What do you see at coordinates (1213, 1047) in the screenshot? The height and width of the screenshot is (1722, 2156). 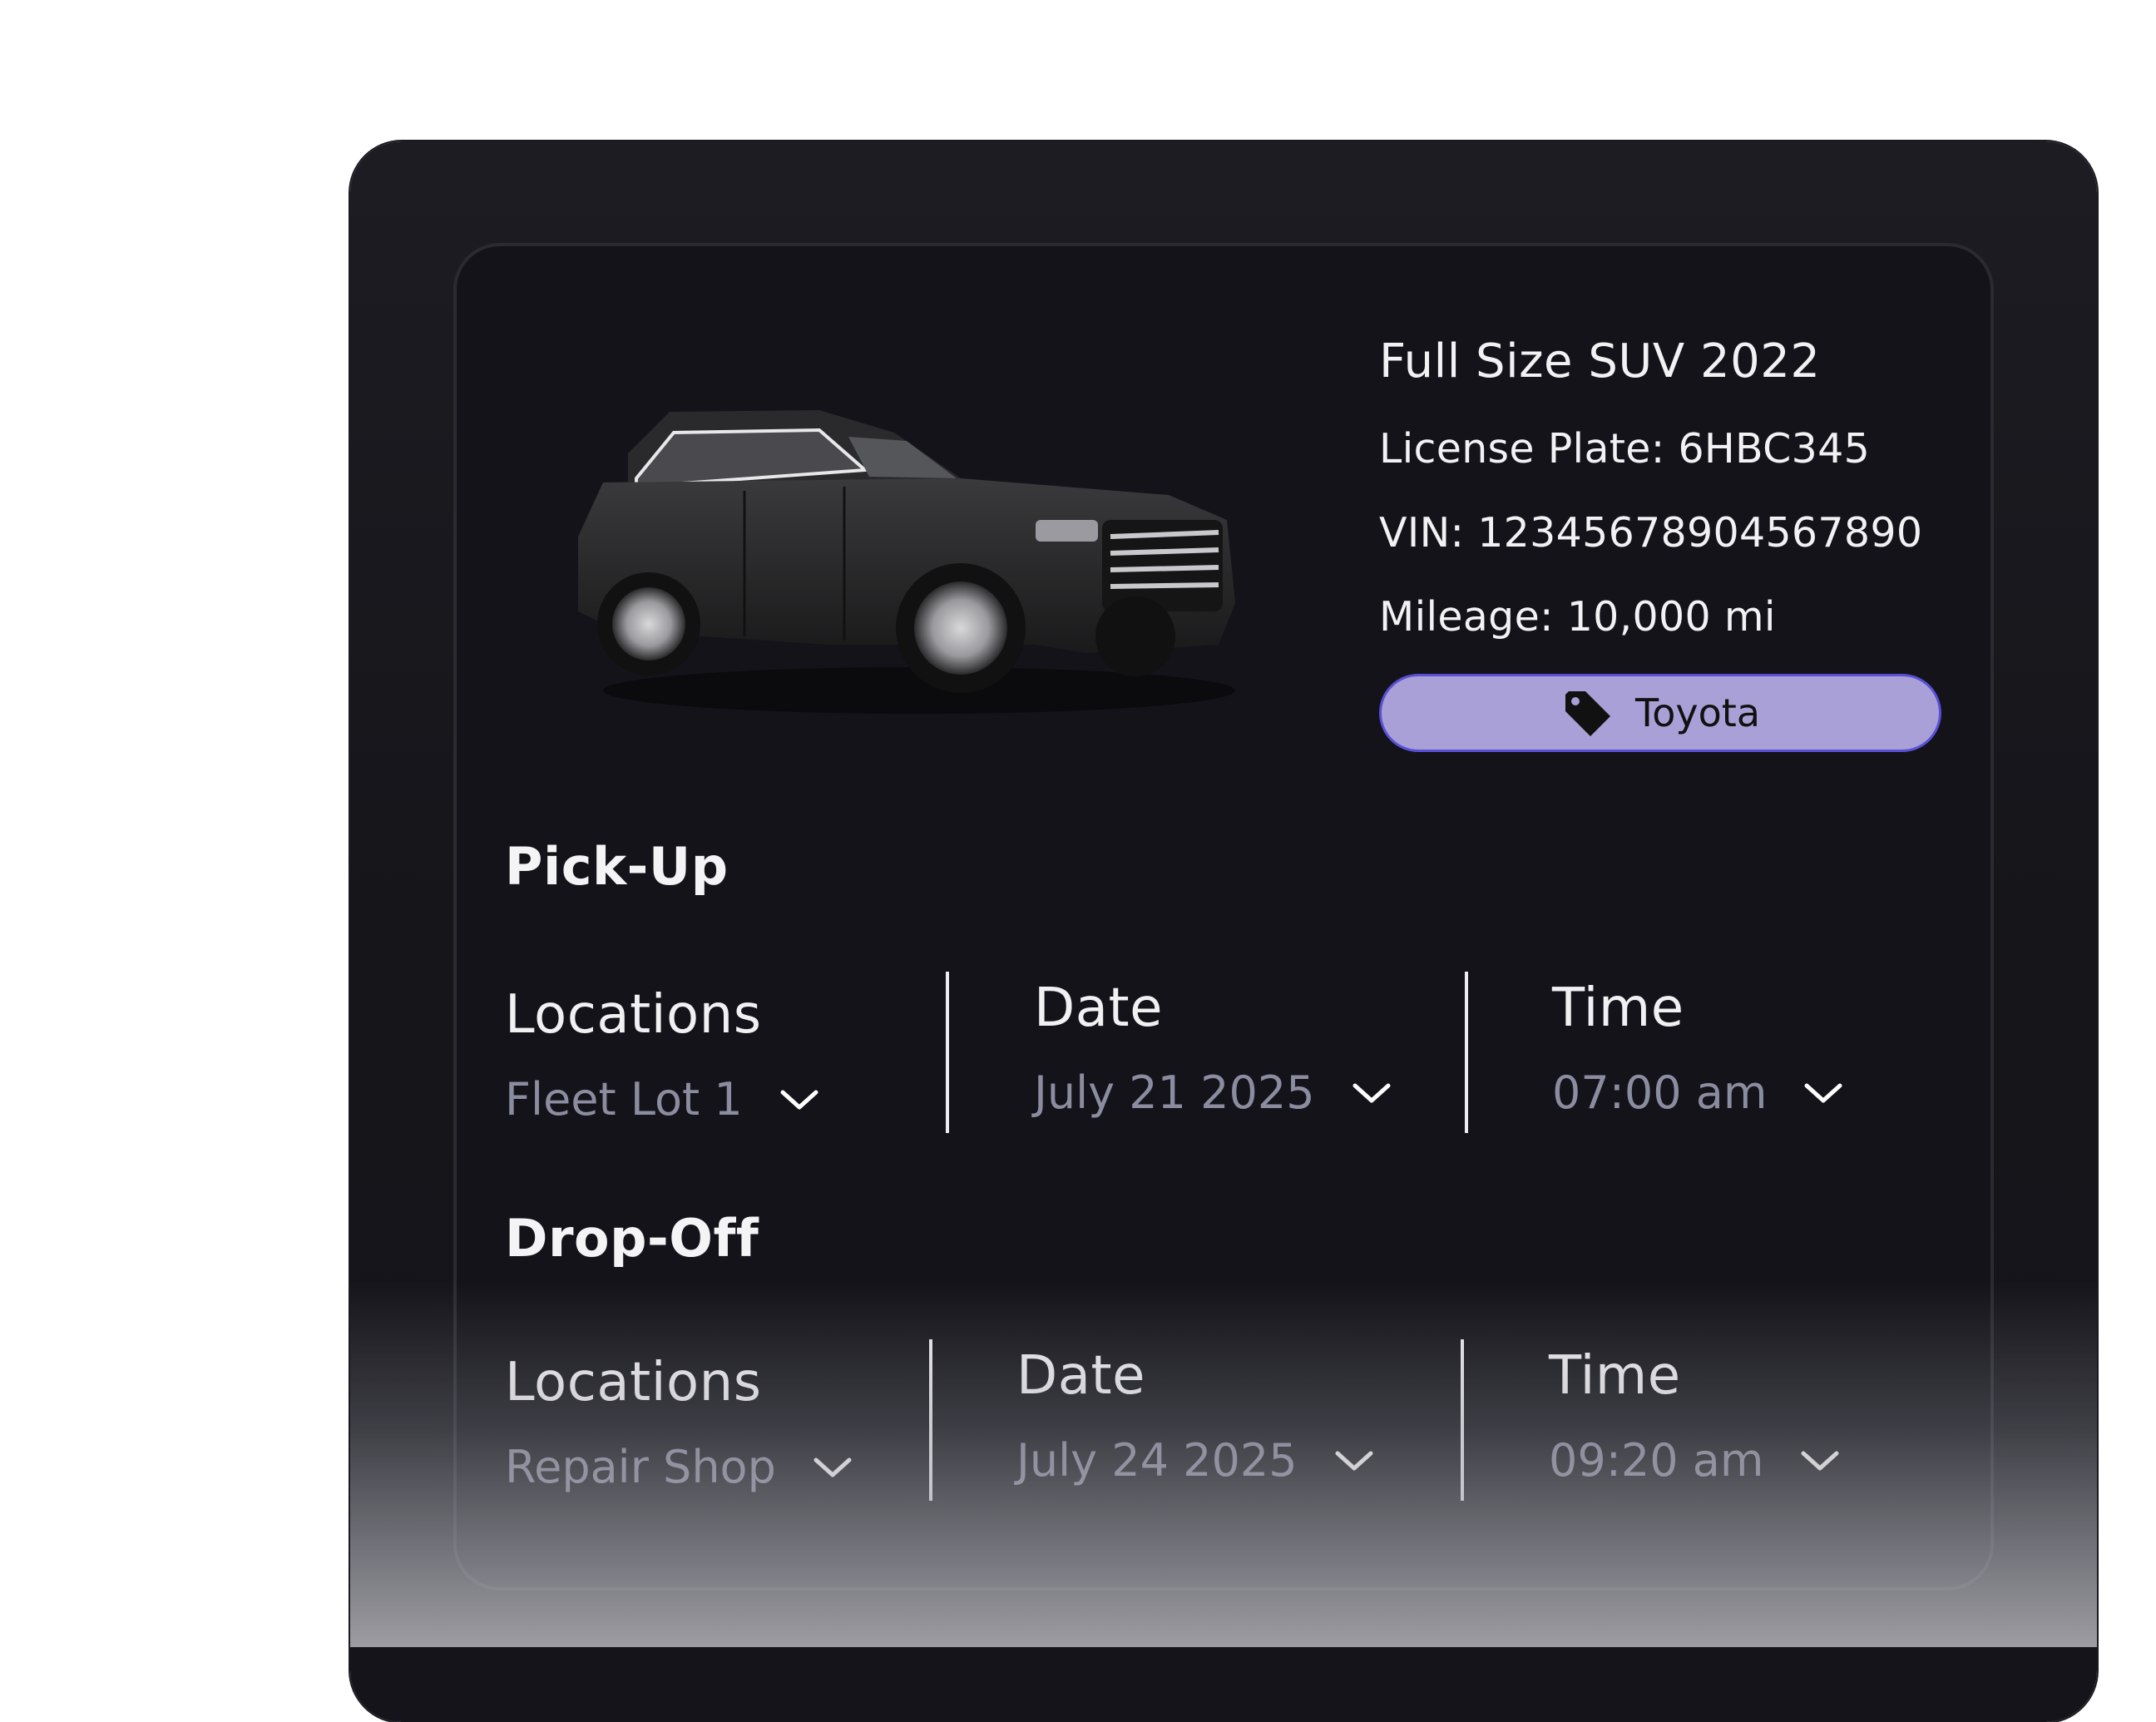 I see `pickup-date-field: Date July 21 2025` at bounding box center [1213, 1047].